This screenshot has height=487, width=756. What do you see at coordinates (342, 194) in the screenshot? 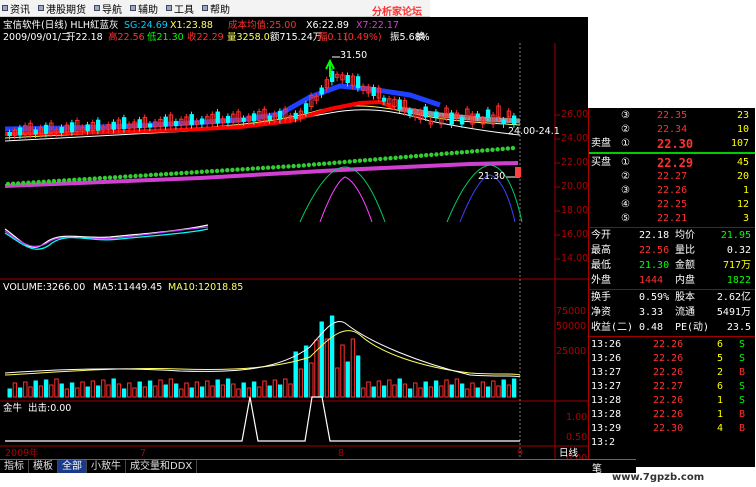
I see `cone-line` at bounding box center [342, 194].